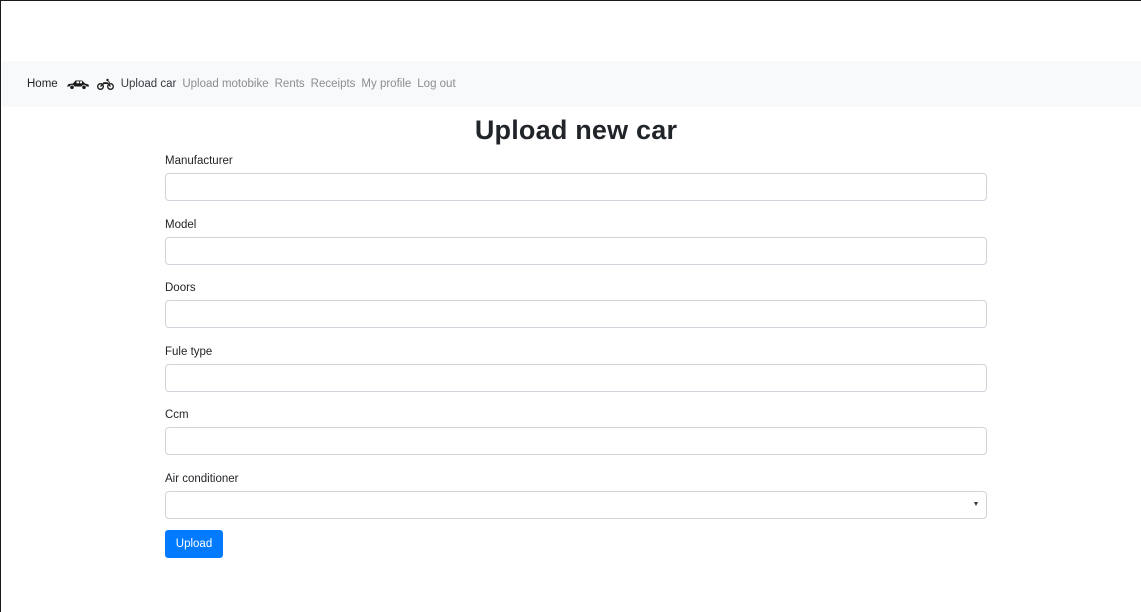 This screenshot has width=1141, height=612. Describe the element at coordinates (436, 84) in the screenshot. I see `nav-log-out-link: Log out` at that location.